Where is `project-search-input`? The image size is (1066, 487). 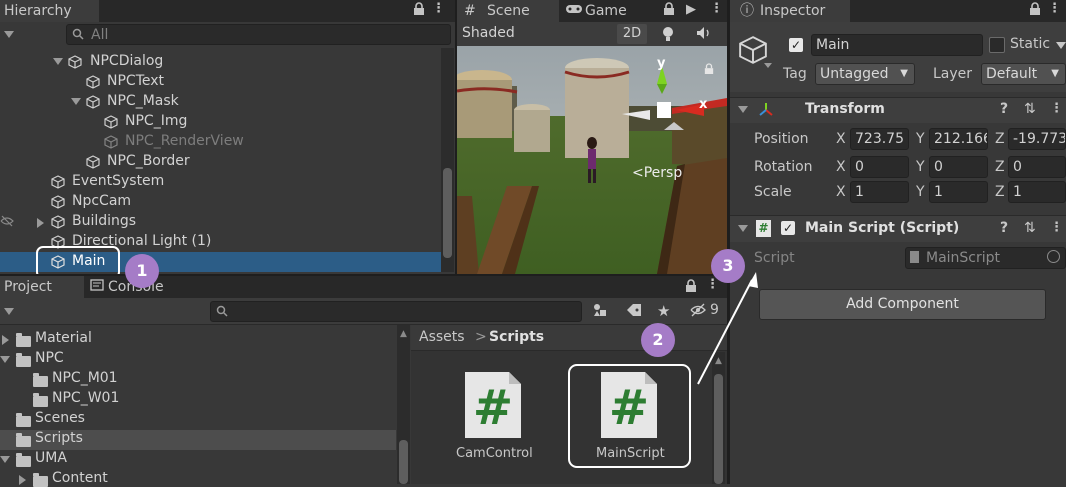 project-search-input is located at coordinates (396, 311).